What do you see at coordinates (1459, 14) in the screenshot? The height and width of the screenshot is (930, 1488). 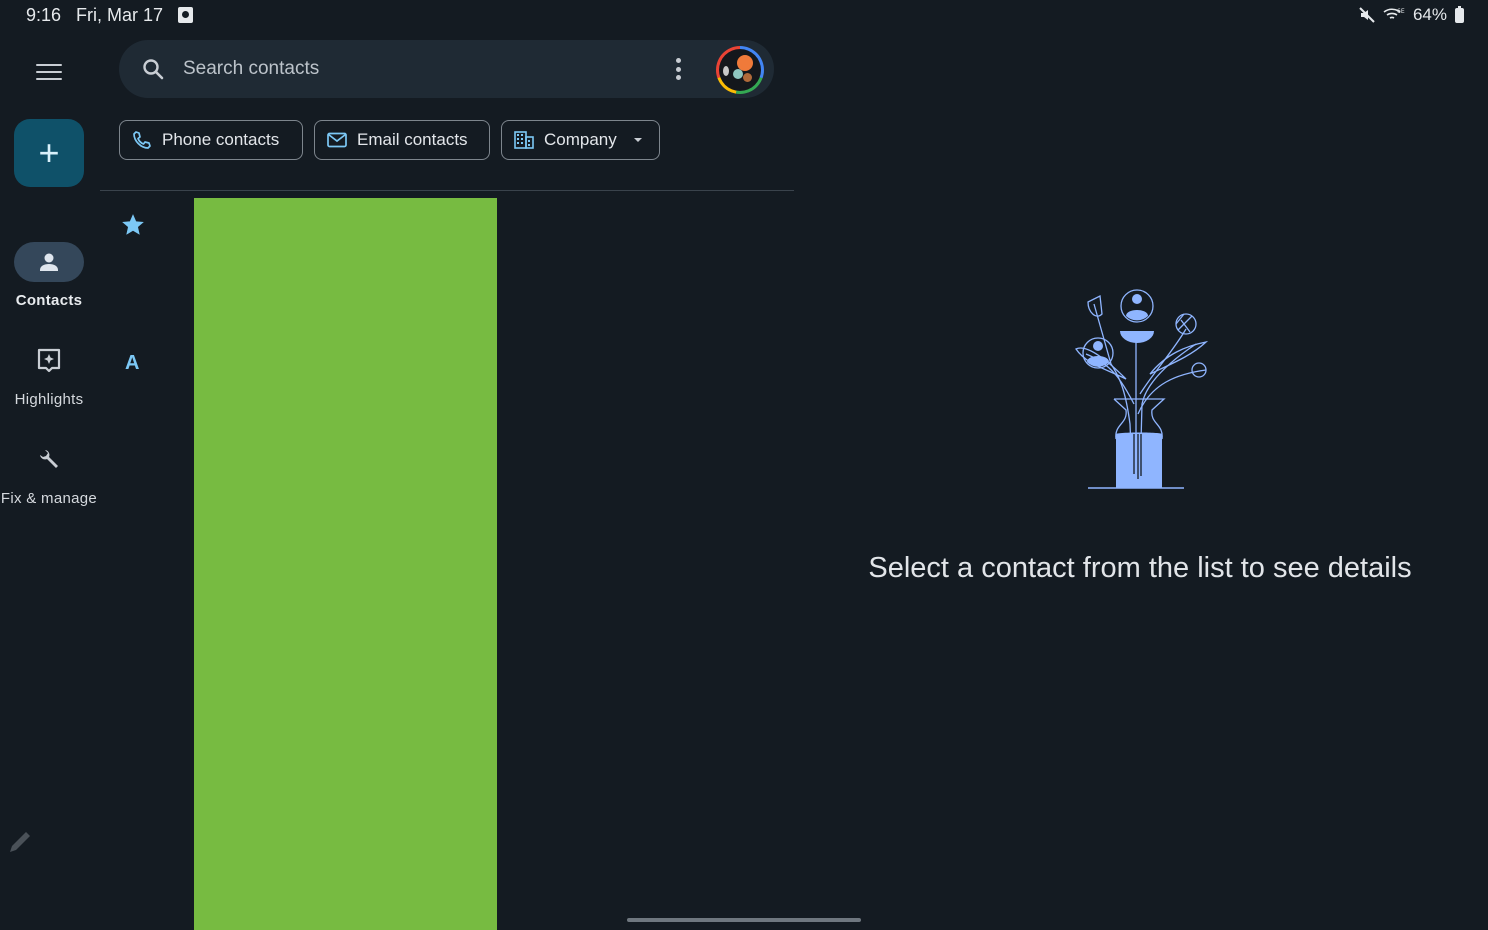 I see `battery-icon` at bounding box center [1459, 14].